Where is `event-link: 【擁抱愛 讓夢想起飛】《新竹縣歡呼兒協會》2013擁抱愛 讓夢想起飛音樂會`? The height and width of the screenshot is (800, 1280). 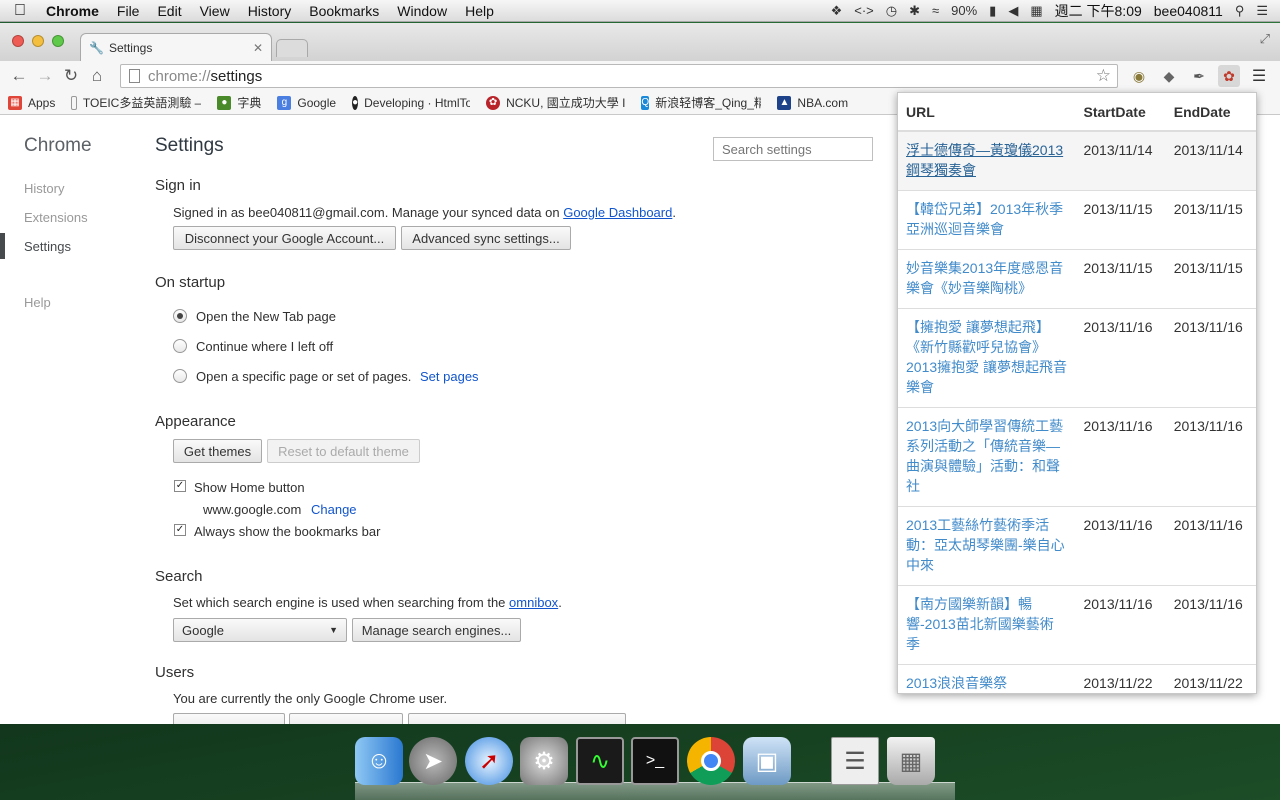
event-link: 【擁抱愛 讓夢想起飛】《新竹縣歡呼兒協會》2013擁抱愛 讓夢想起飛音樂會 is located at coordinates (987, 358).